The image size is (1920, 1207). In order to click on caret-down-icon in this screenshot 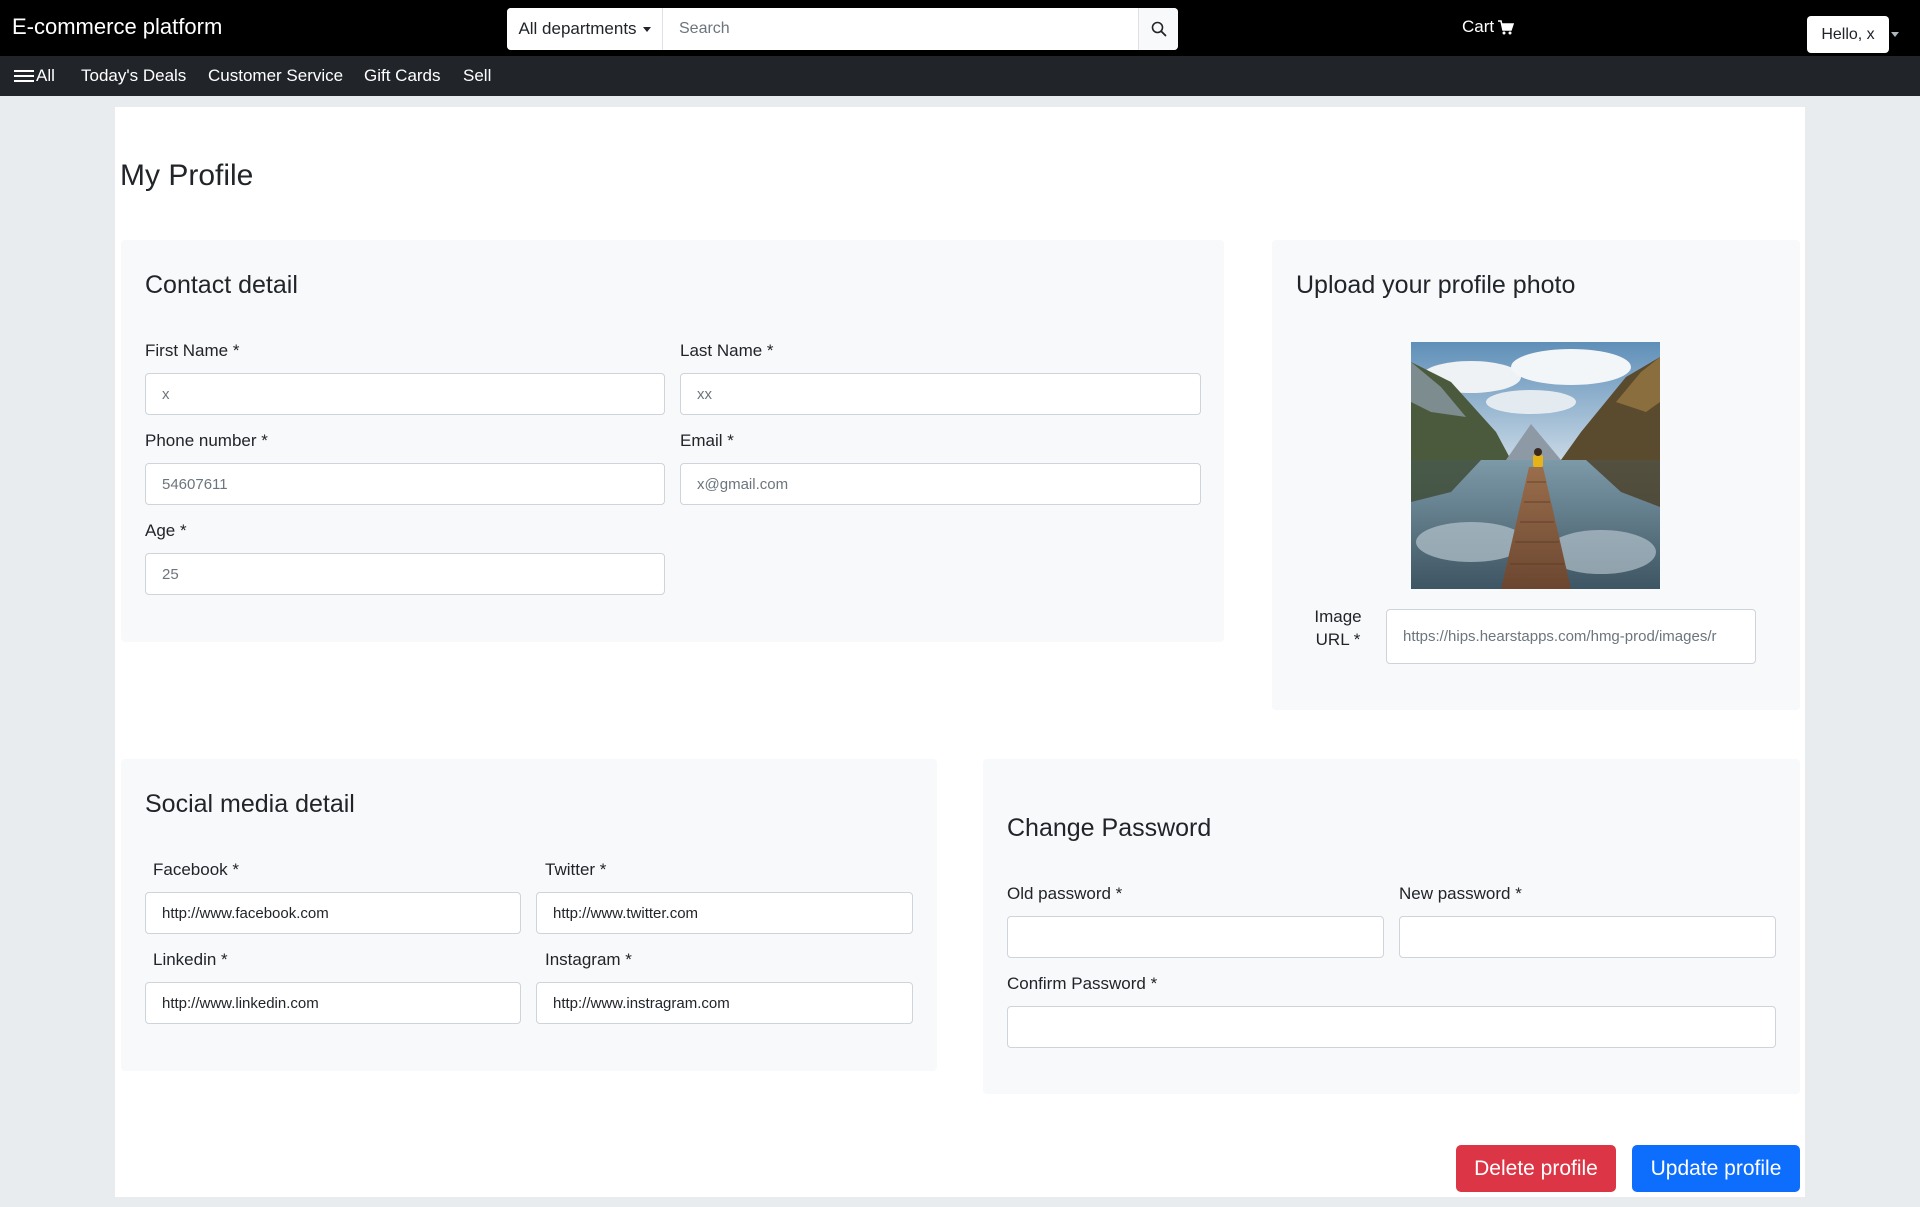, I will do `click(646, 29)`.